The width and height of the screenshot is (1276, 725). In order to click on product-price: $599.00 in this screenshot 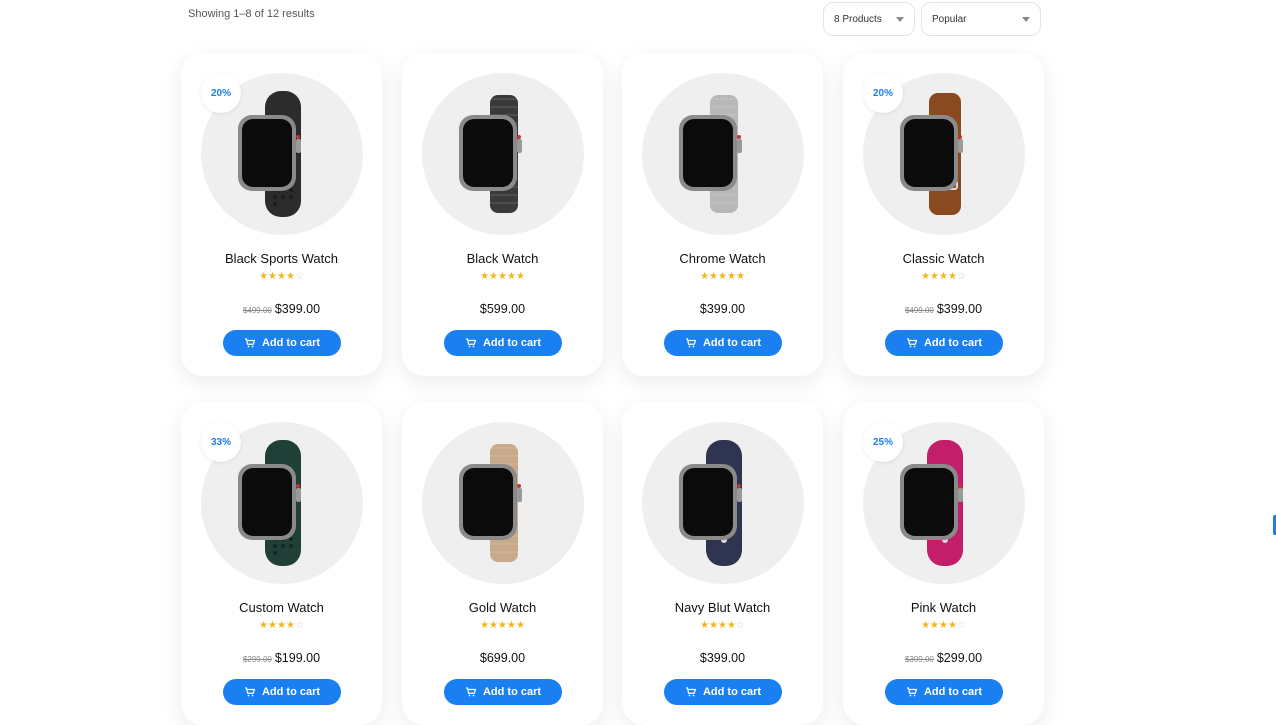, I will do `click(502, 309)`.